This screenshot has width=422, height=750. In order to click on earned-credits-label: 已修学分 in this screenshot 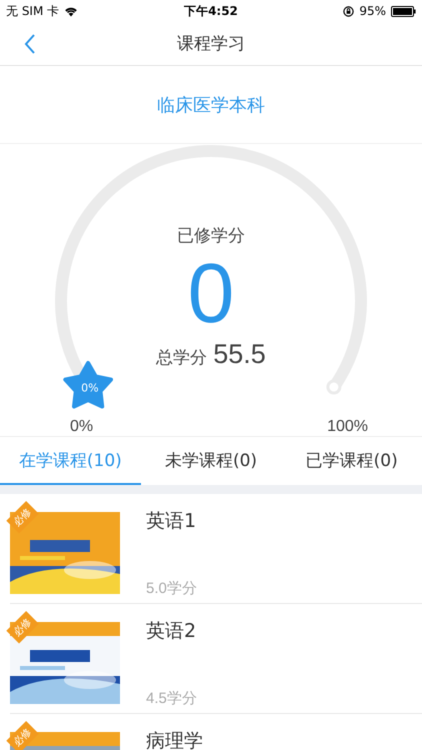, I will do `click(211, 236)`.